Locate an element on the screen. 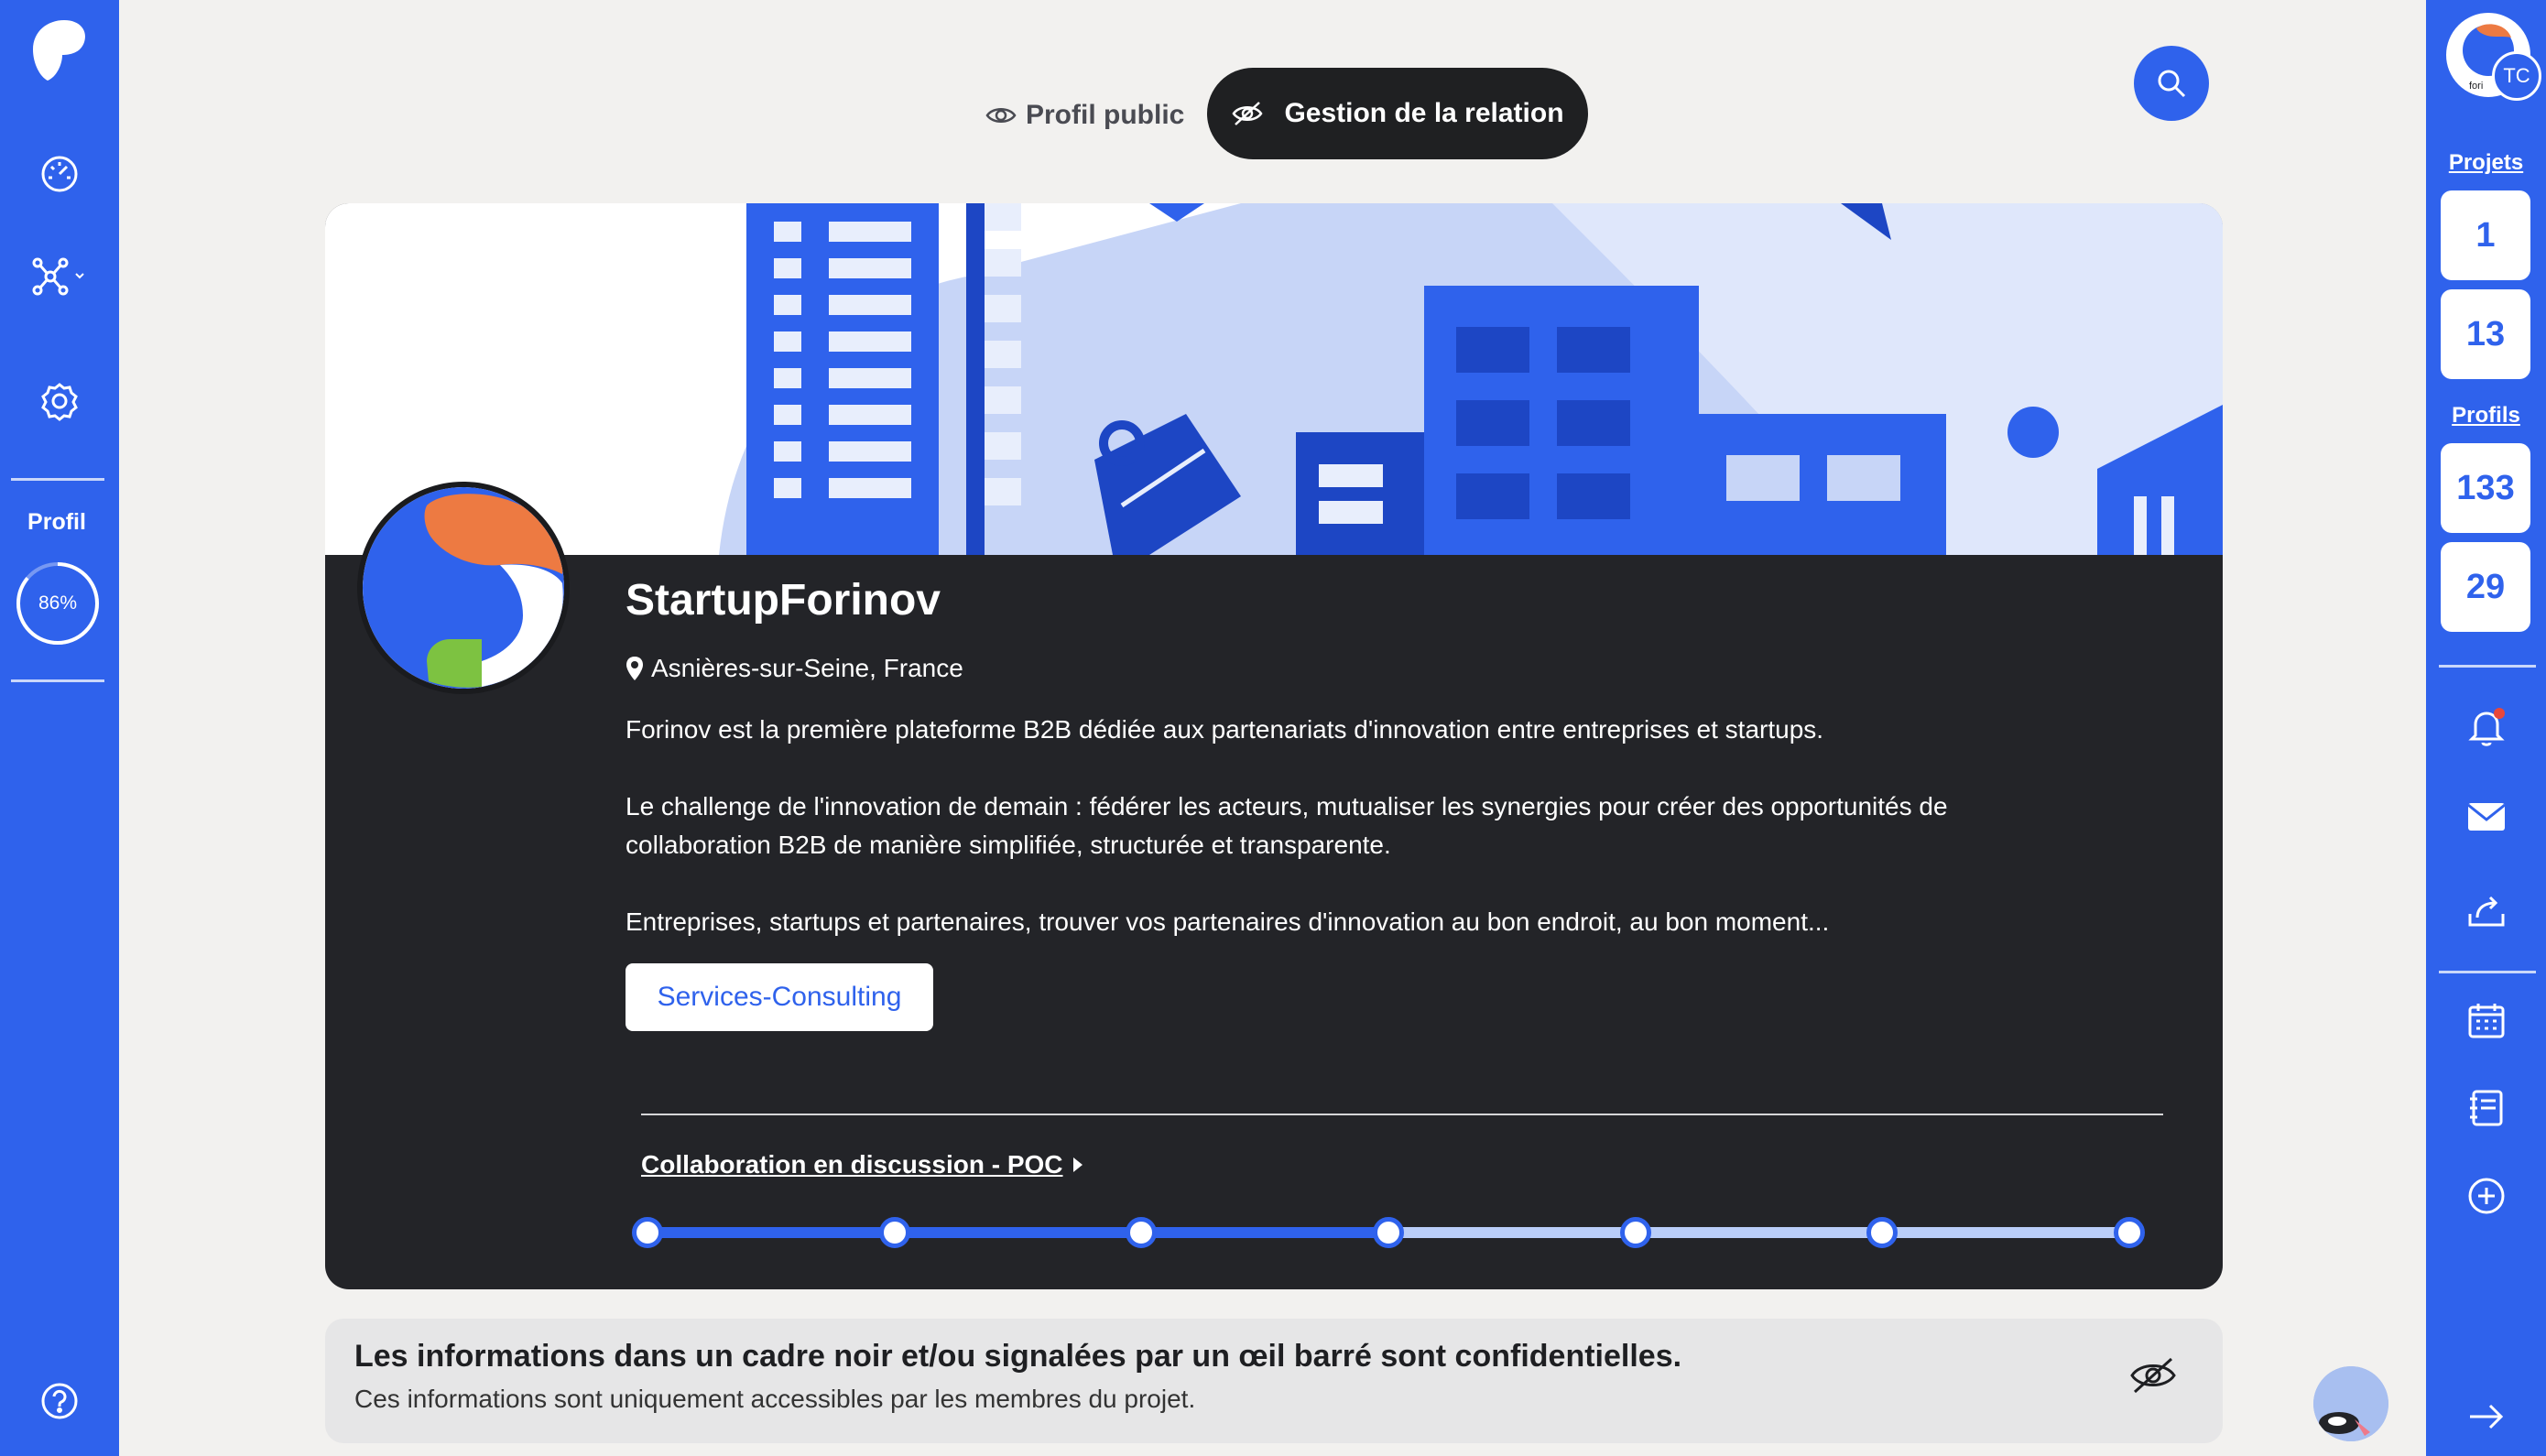  section-divider is located at coordinates (1402, 1114).